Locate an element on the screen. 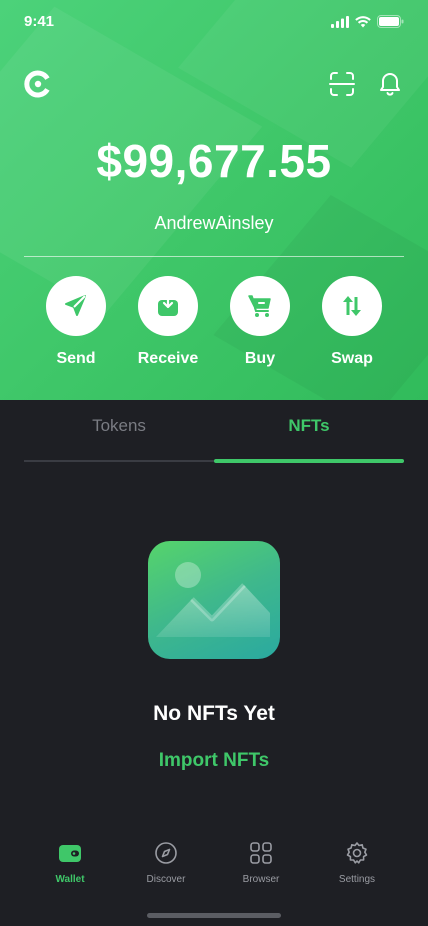  status-icons is located at coordinates (367, 21).